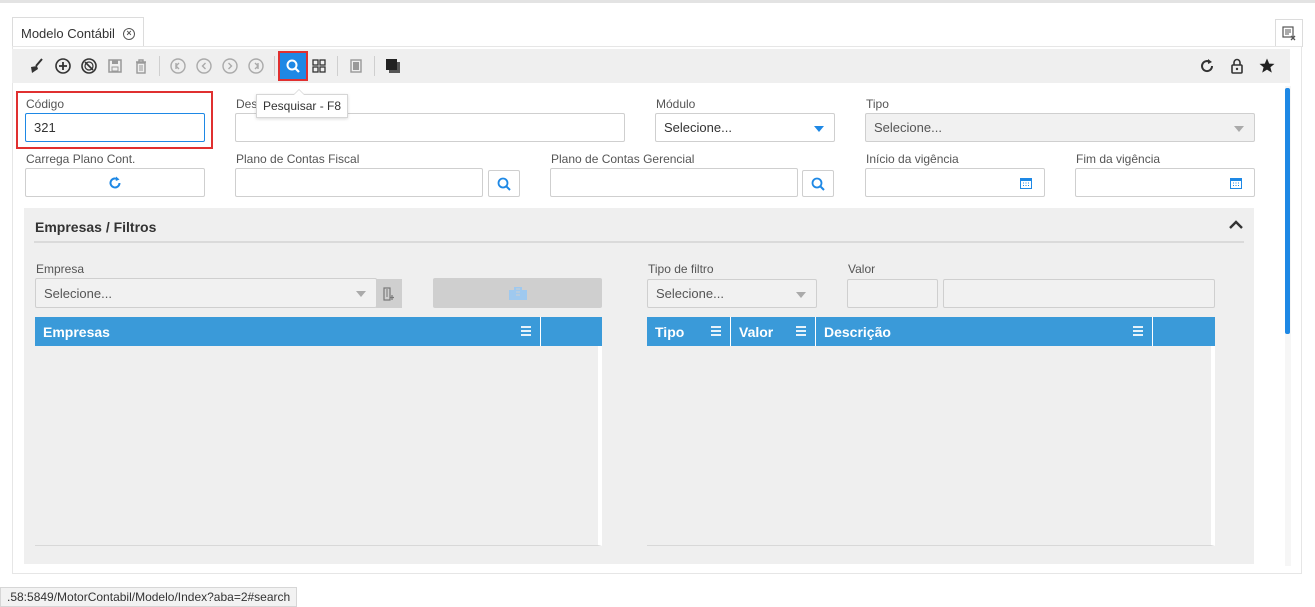 The width and height of the screenshot is (1315, 607). What do you see at coordinates (63, 66) in the screenshot?
I see `plus-circle-icon` at bounding box center [63, 66].